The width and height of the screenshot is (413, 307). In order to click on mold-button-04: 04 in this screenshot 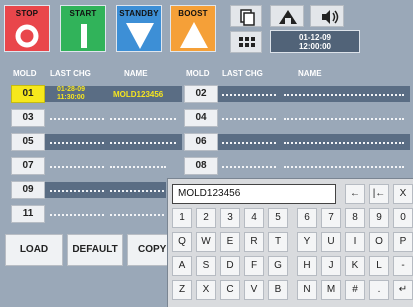, I will do `click(201, 118)`.